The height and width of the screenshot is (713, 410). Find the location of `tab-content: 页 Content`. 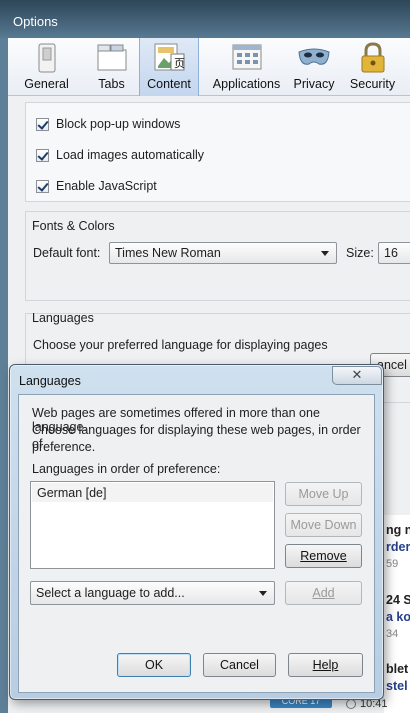

tab-content: 页 Content is located at coordinates (169, 67).